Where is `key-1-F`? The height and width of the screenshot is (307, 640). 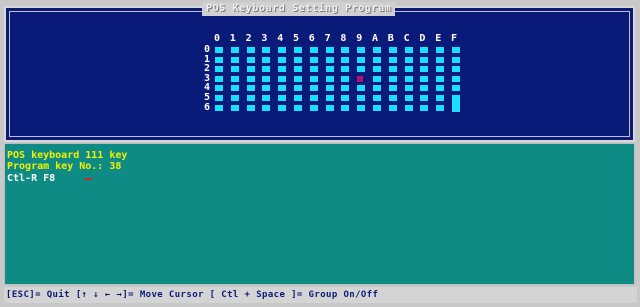
key-1-F is located at coordinates (456, 59).